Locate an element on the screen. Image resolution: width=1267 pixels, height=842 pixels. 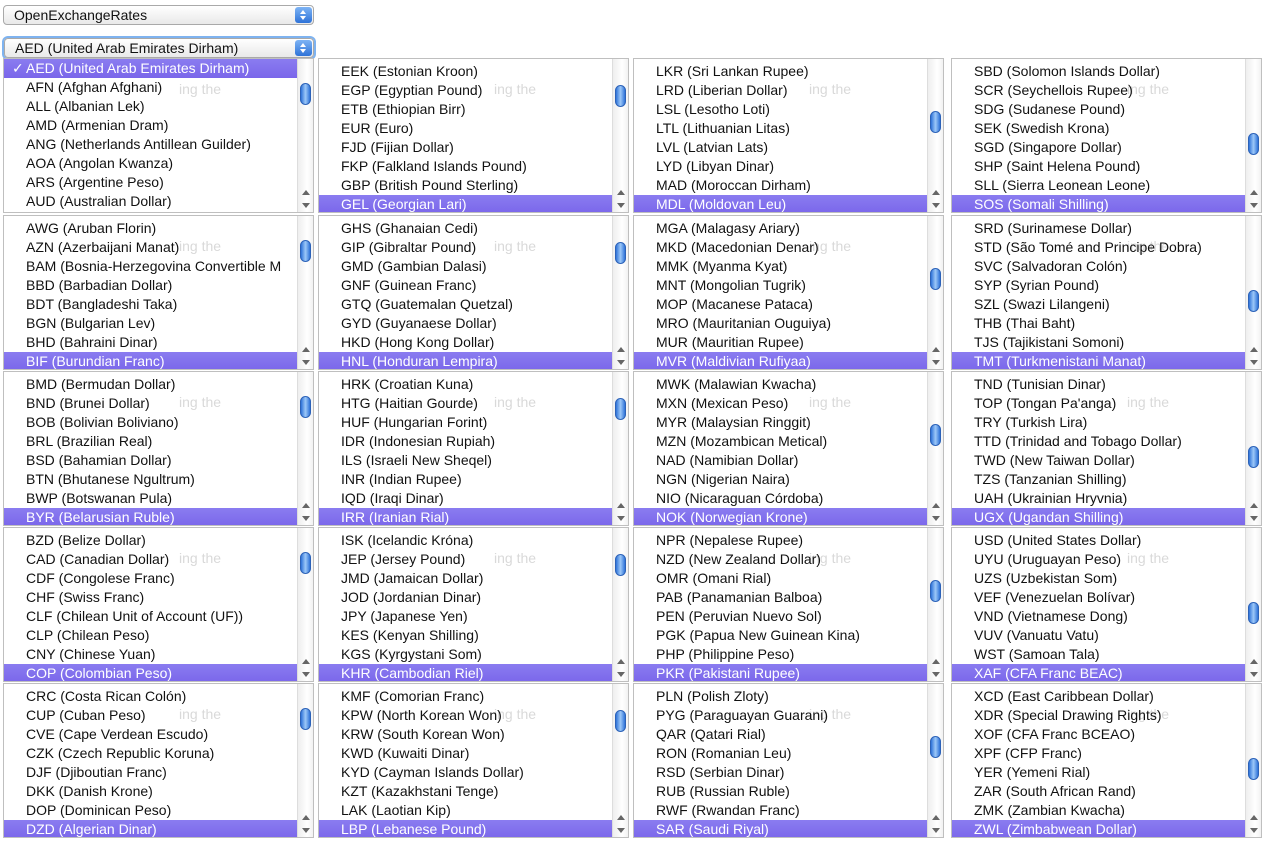
list-item: SEK (Swedish Krona) is located at coordinates (1106, 128).